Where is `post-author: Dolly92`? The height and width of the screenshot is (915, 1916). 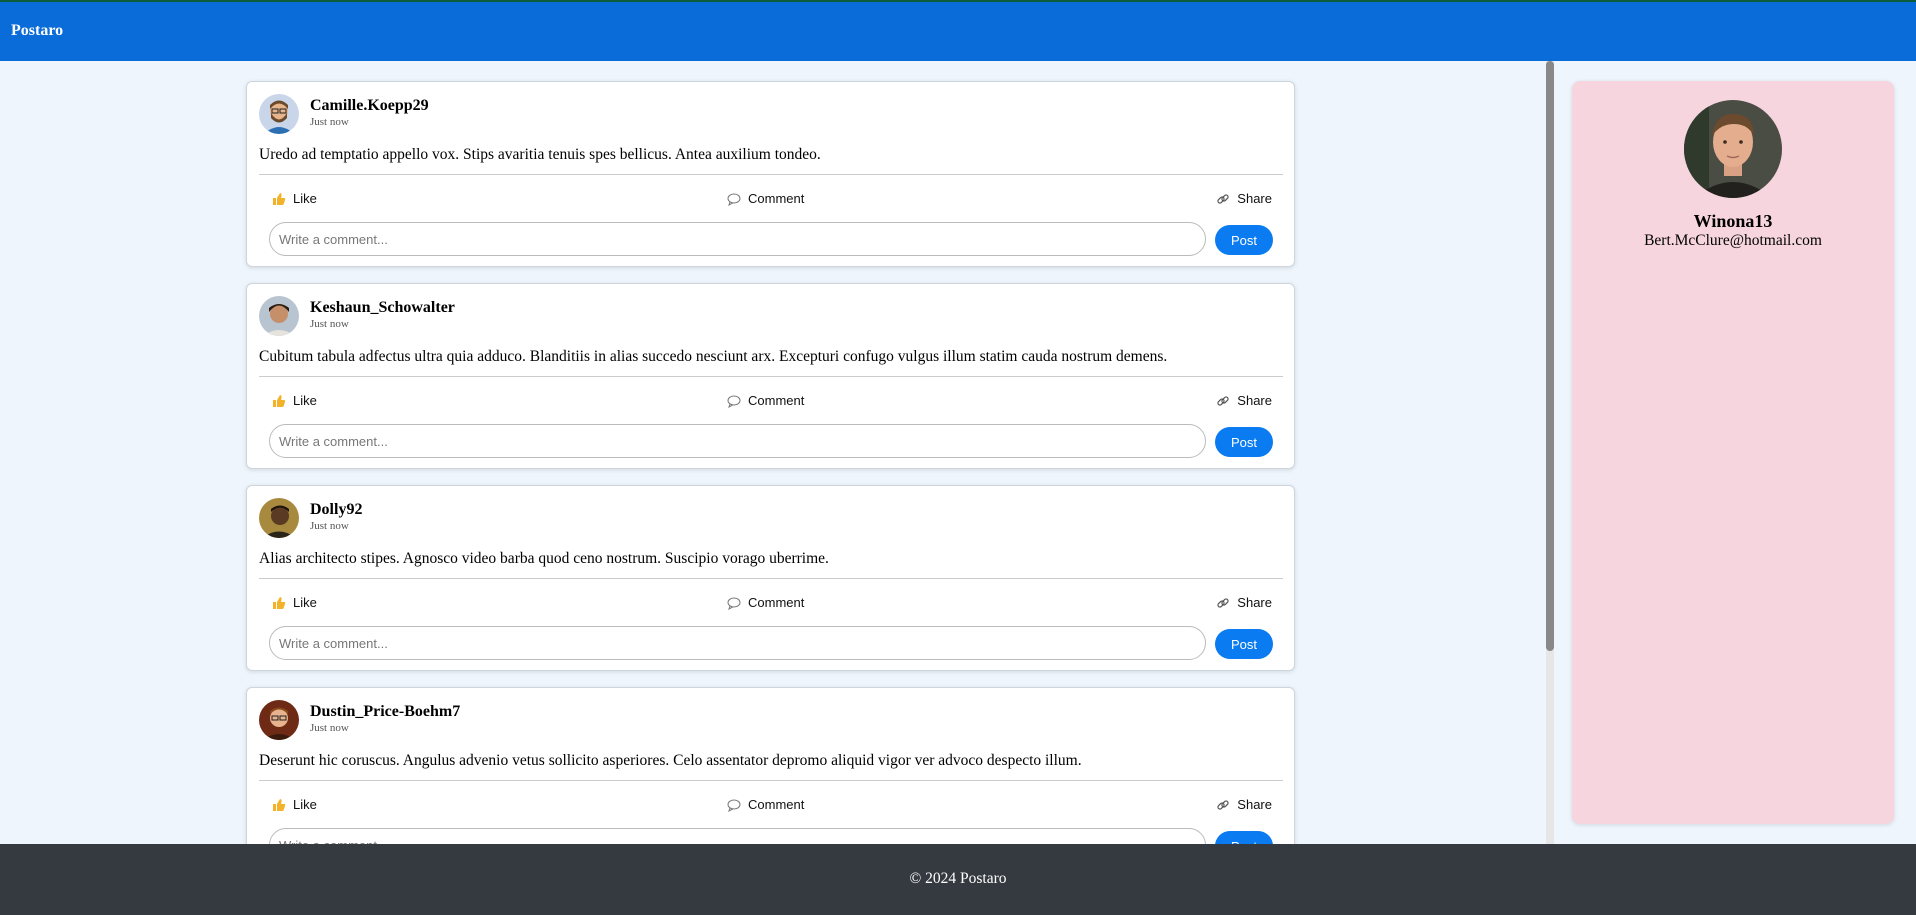 post-author: Dolly92 is located at coordinates (336, 510).